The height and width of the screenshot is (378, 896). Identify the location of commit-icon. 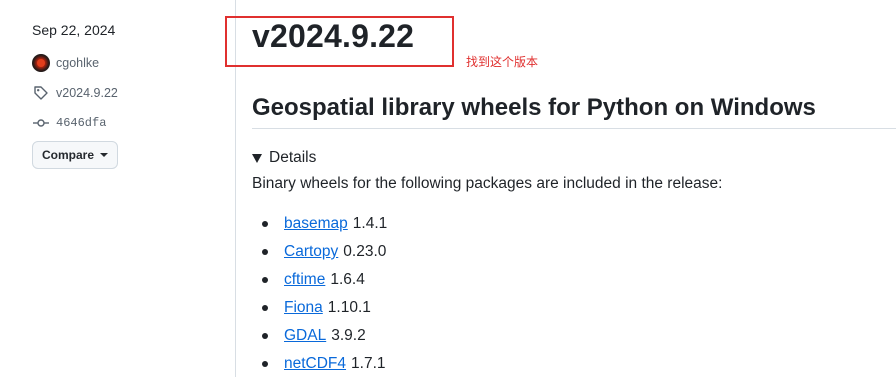
(41, 123).